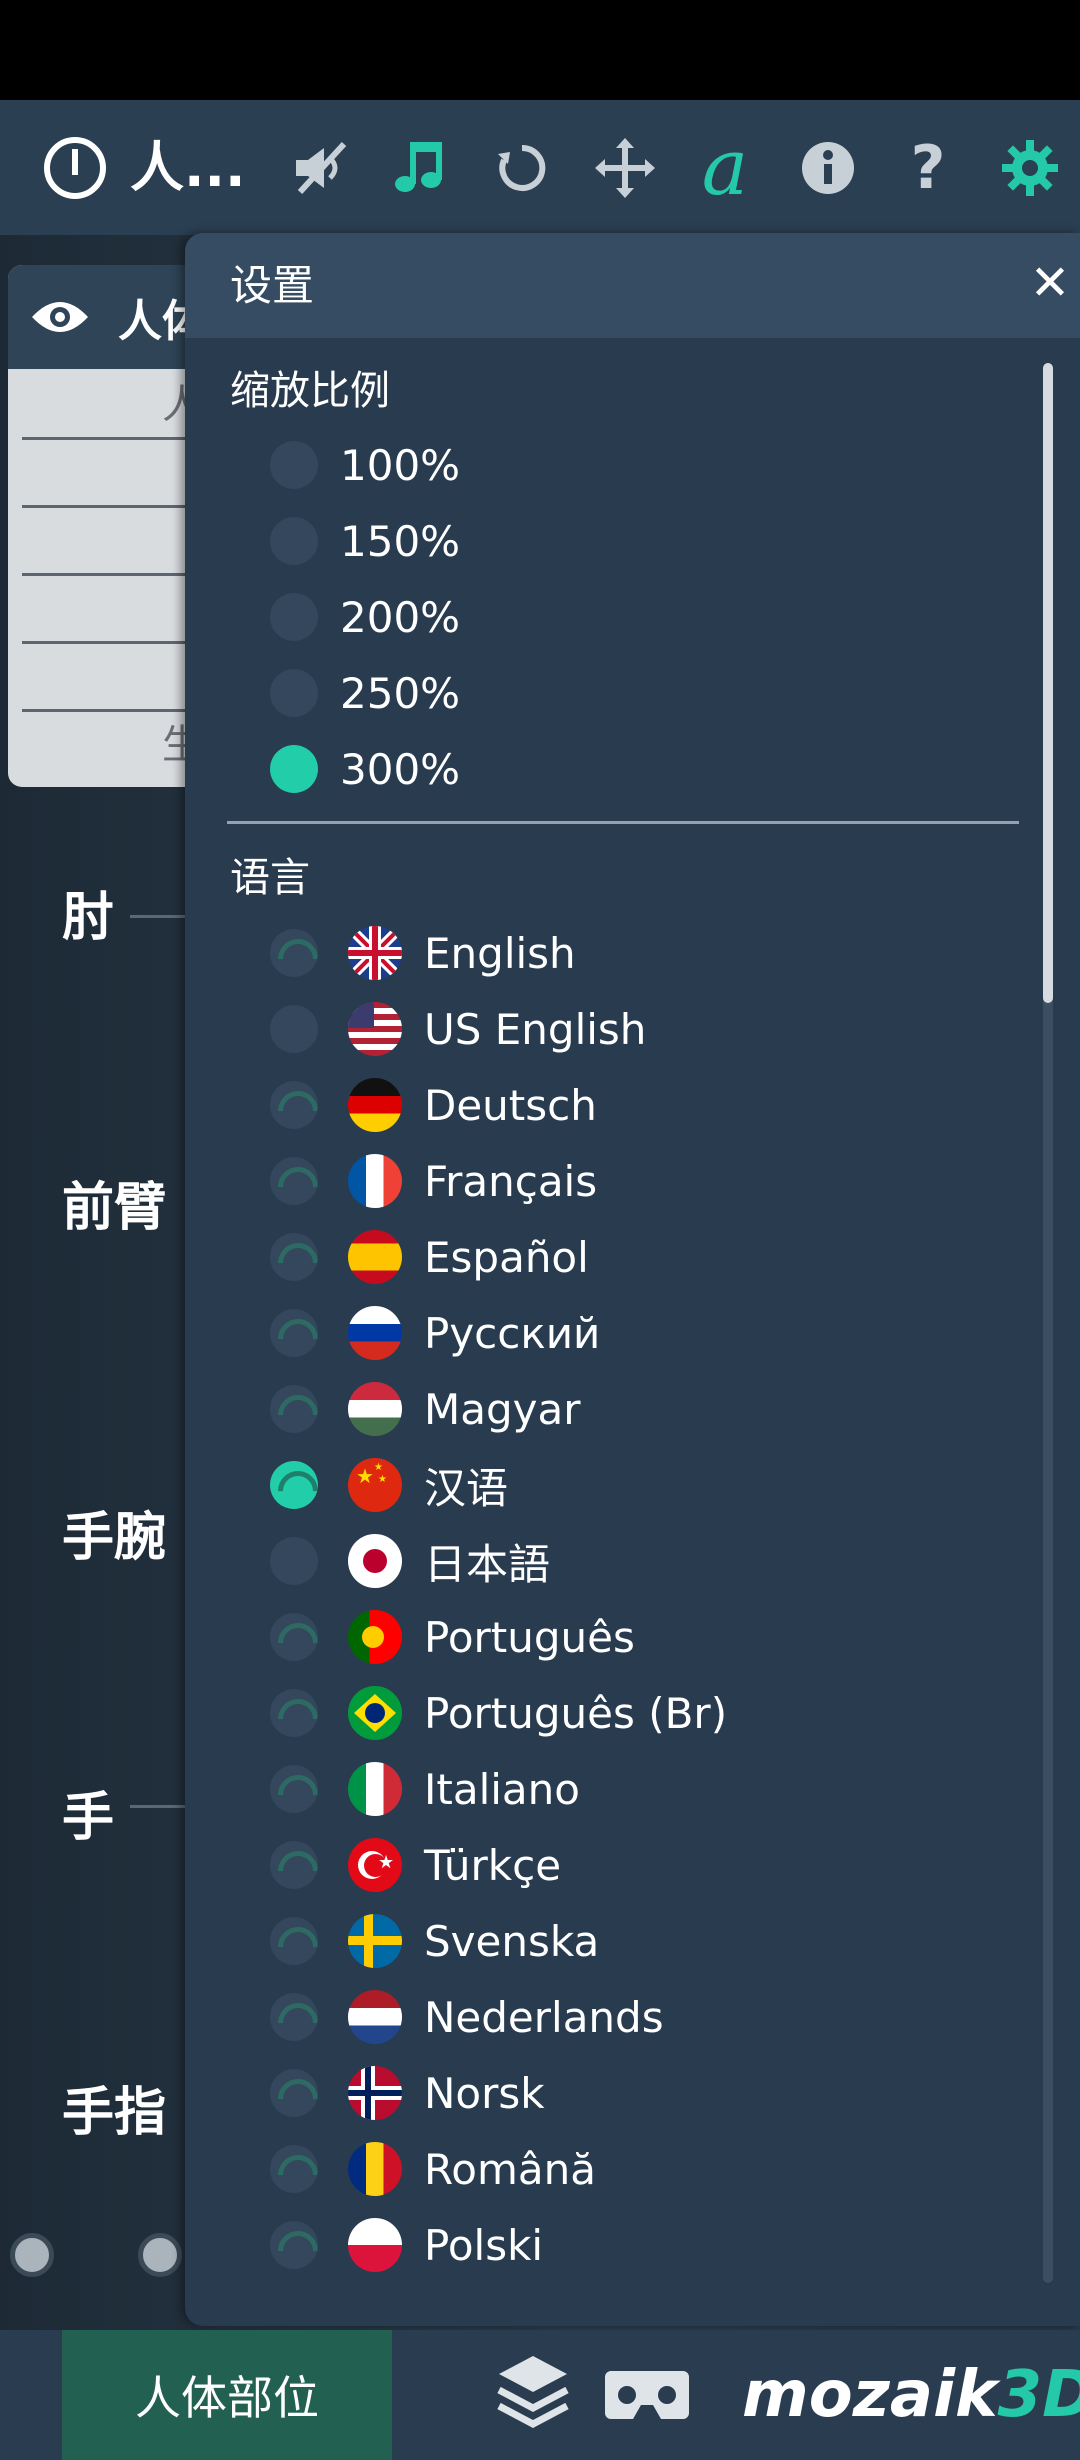 This screenshot has width=1080, height=2460. I want to click on eye-icon, so click(60, 317).